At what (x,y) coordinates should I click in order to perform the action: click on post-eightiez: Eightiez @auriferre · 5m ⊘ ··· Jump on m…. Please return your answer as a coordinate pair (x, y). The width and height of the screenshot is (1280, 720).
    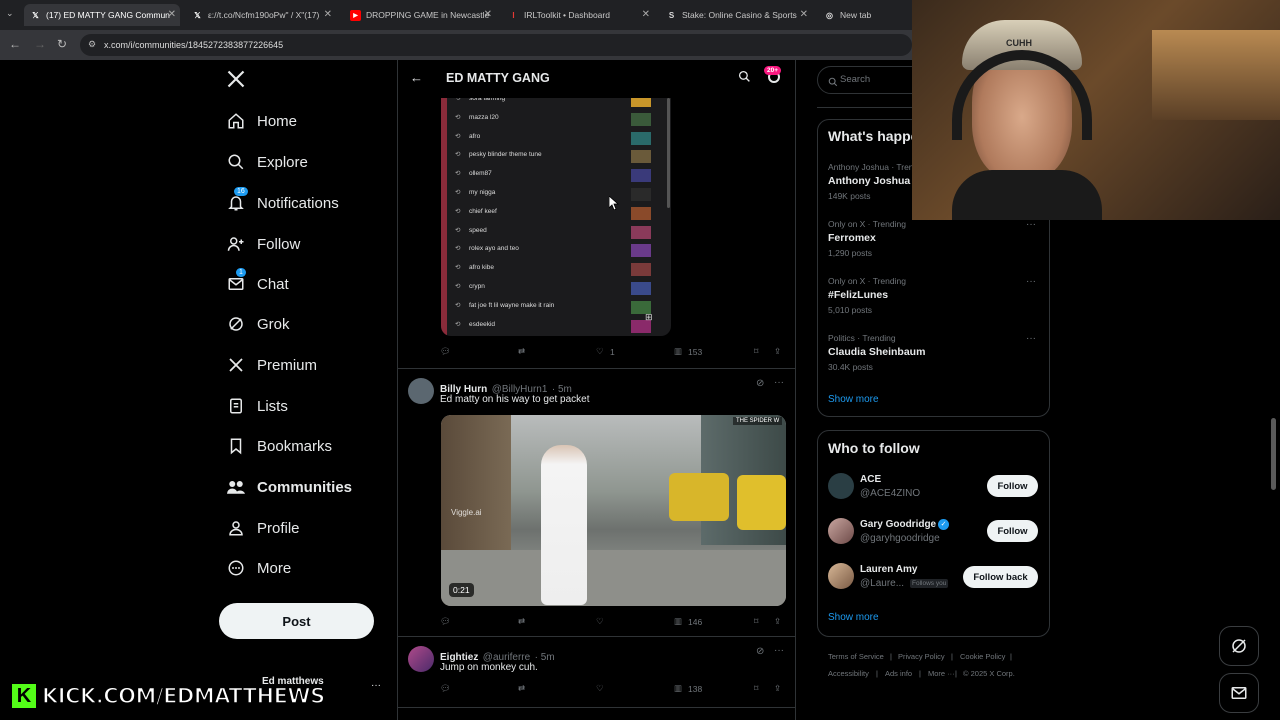
    Looking at the image, I should click on (596, 672).